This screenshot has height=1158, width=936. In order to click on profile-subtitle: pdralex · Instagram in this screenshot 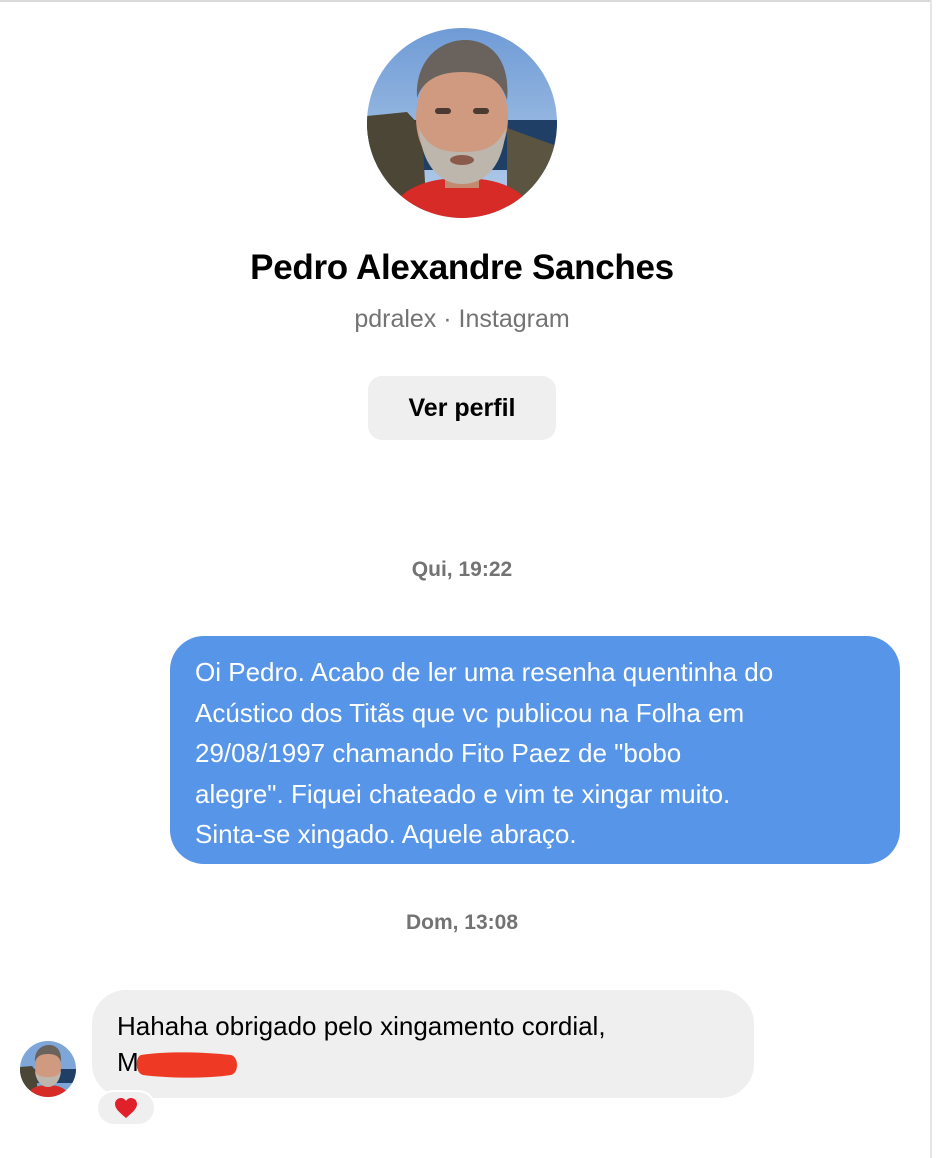, I will do `click(462, 319)`.